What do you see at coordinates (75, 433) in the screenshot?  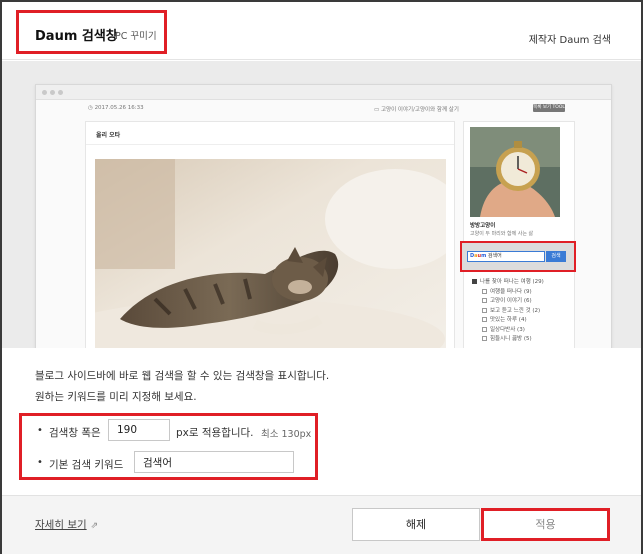 I see `width-label: 검색창 폭은` at bounding box center [75, 433].